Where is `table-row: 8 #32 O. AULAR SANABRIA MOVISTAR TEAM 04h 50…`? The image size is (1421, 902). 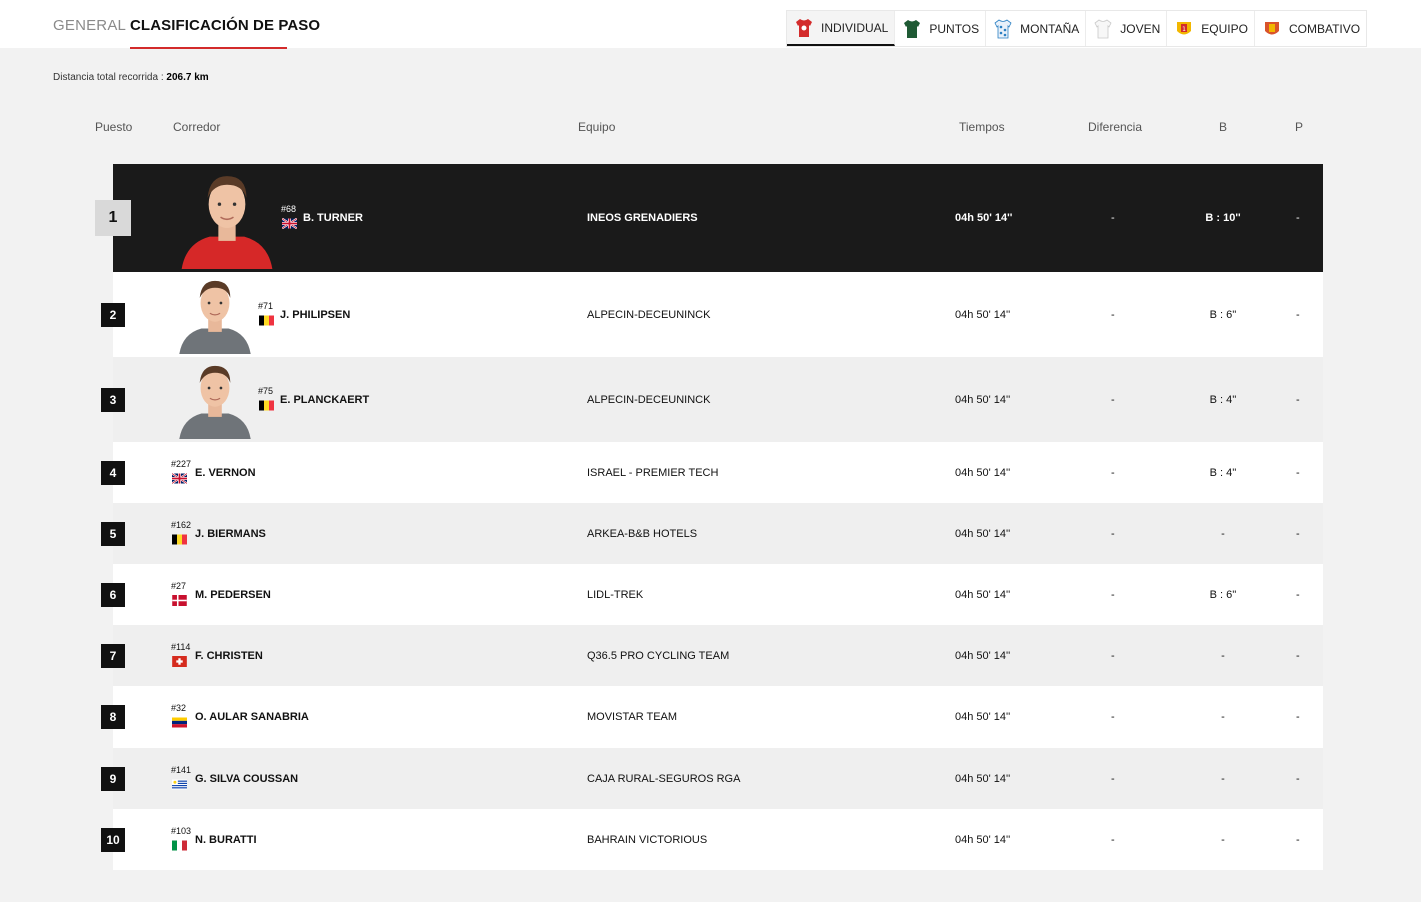 table-row: 8 #32 O. AULAR SANABRIA MOVISTAR TEAM 04h 50… is located at coordinates (712, 717).